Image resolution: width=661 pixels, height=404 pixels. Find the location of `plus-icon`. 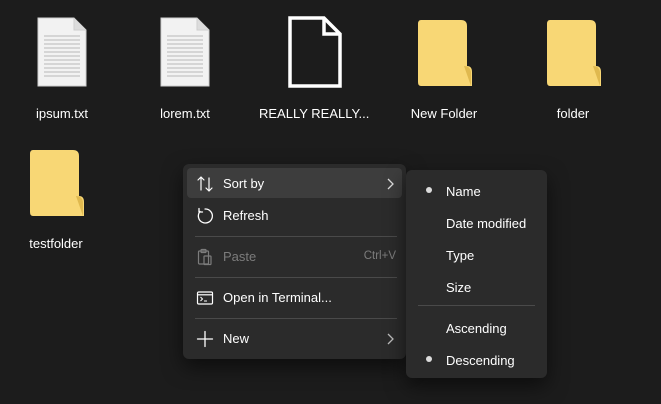

plus-icon is located at coordinates (205, 339).